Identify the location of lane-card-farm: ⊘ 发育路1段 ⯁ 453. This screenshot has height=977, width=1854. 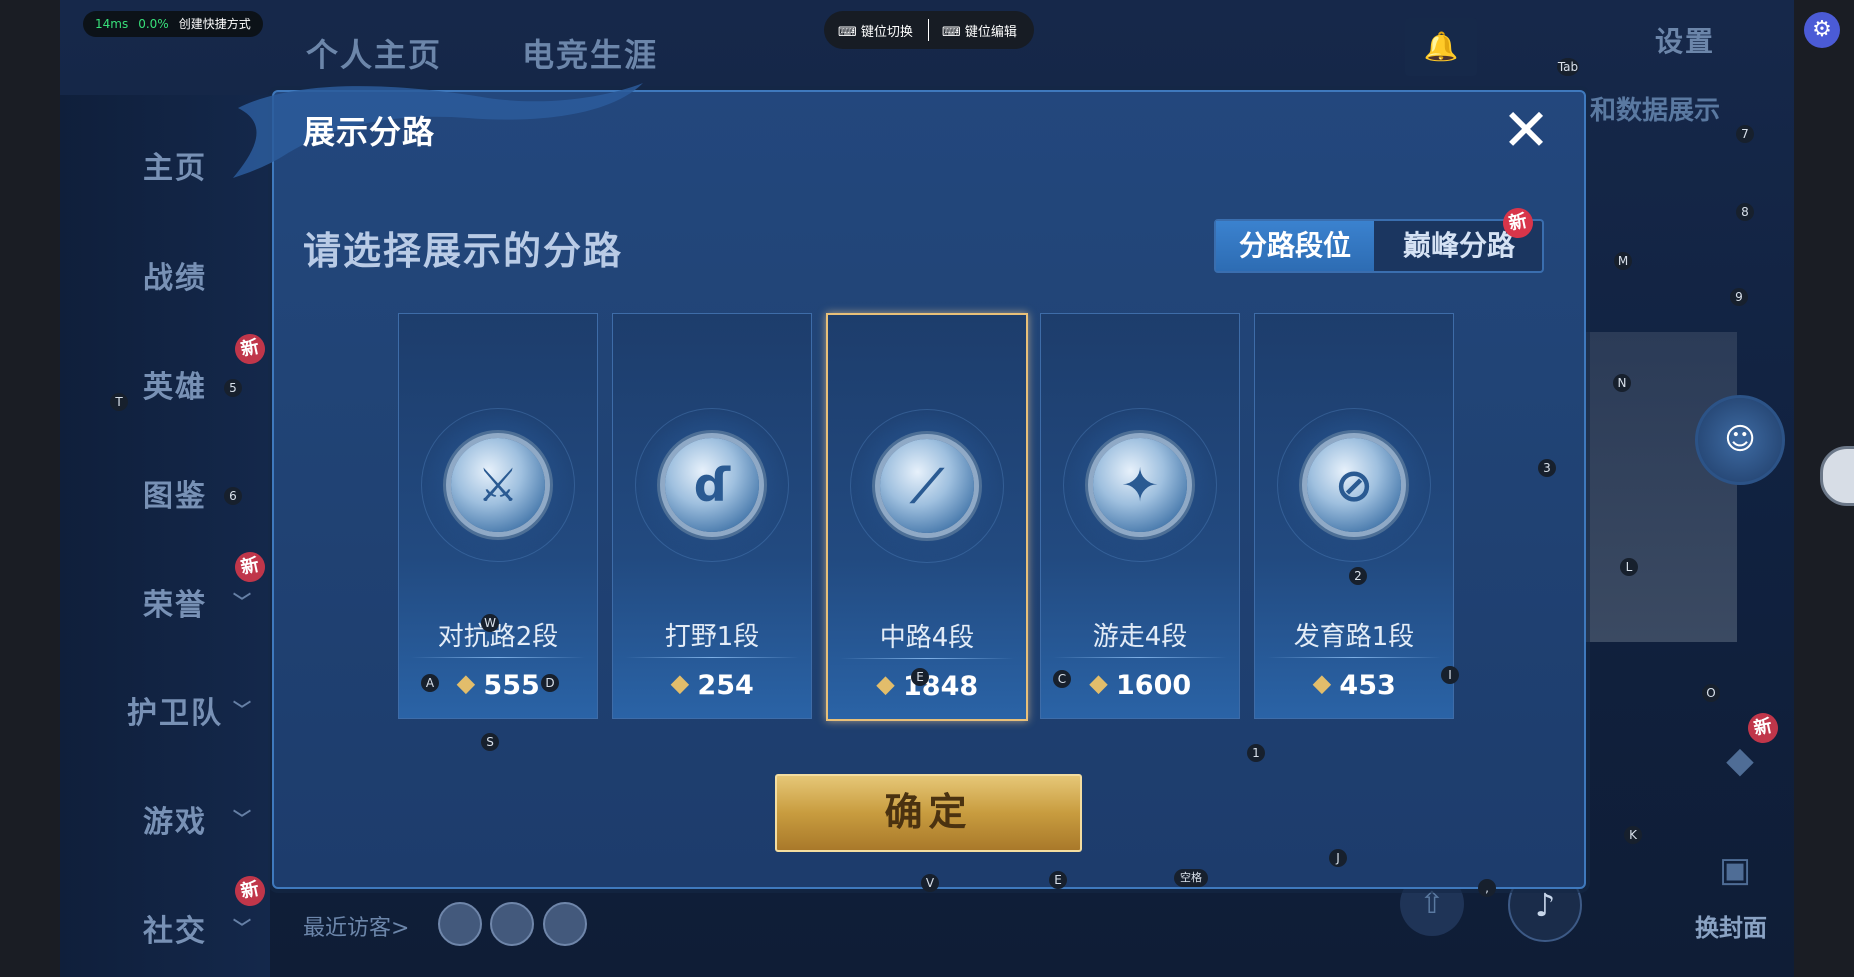
(1354, 516).